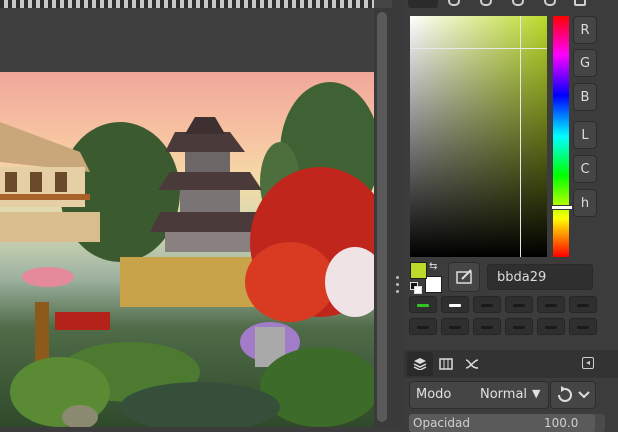 This screenshot has width=618, height=432. What do you see at coordinates (540, 277) in the screenshot?
I see `hex-color-input: bbda29` at bounding box center [540, 277].